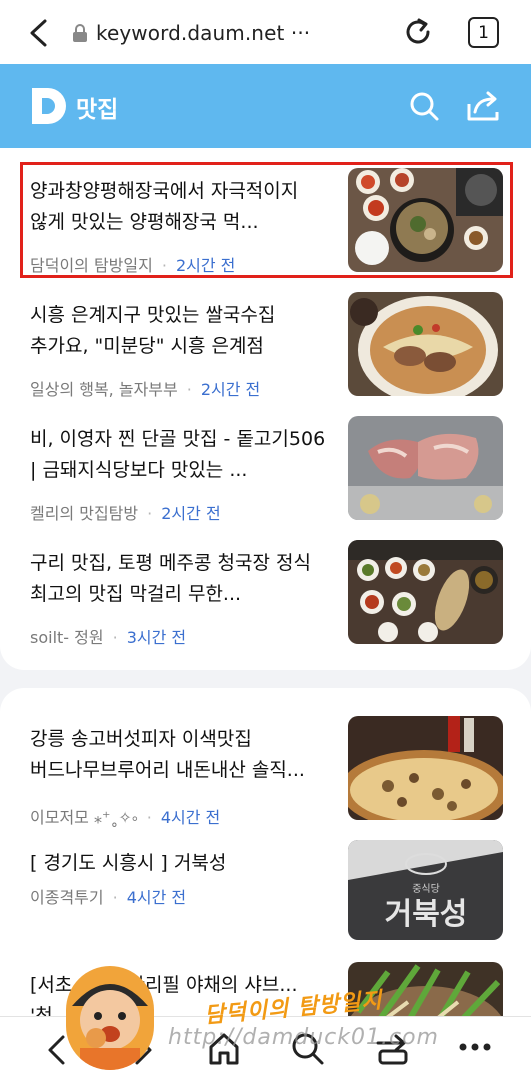 Image resolution: width=531 pixels, height=1080 pixels. Describe the element at coordinates (179, 331) in the screenshot. I see `article-title: 시흥 은계지구 맛있는 쌀국수집 추가요, "미분당" 시흥 은계점` at that location.